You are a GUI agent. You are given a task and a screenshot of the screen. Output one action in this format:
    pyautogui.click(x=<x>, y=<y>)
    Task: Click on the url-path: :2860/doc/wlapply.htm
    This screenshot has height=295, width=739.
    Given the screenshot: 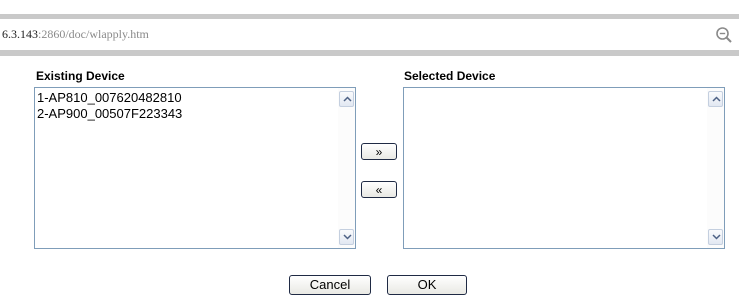 What is the action you would take?
    pyautogui.click(x=93, y=34)
    